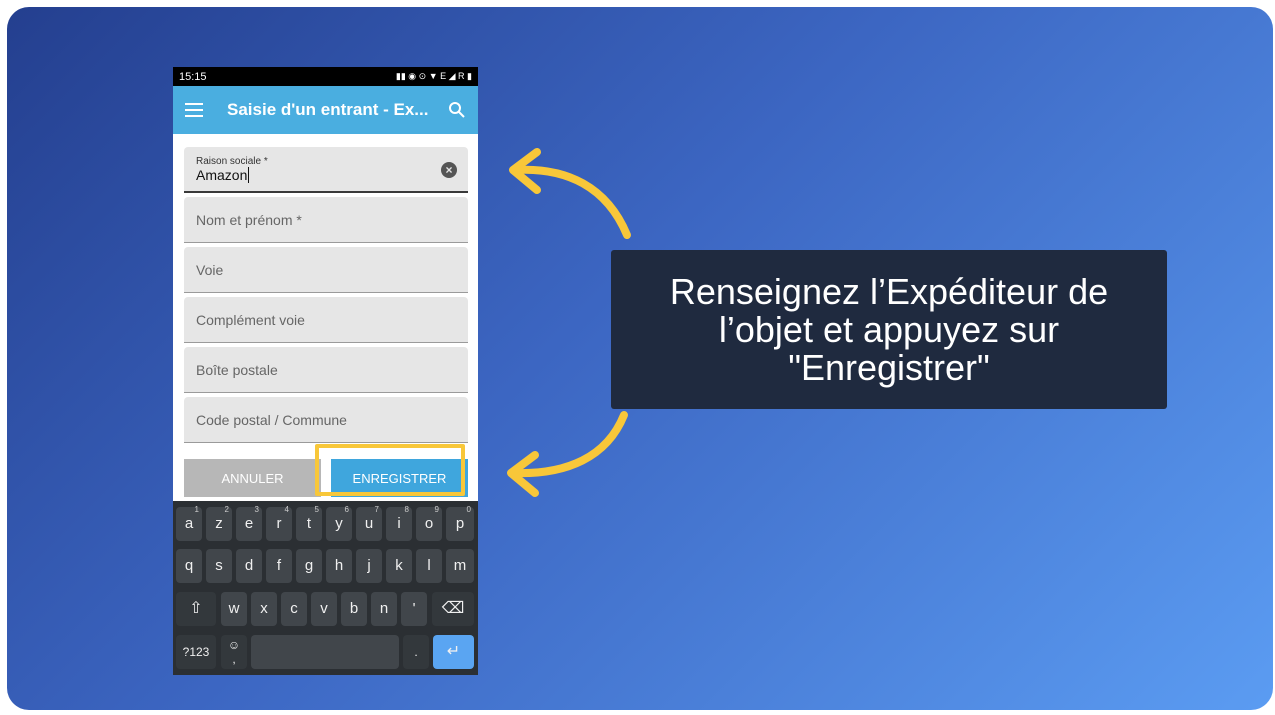 This screenshot has height=715, width=1275. What do you see at coordinates (570, 193) in the screenshot?
I see `arrow-up-icon` at bounding box center [570, 193].